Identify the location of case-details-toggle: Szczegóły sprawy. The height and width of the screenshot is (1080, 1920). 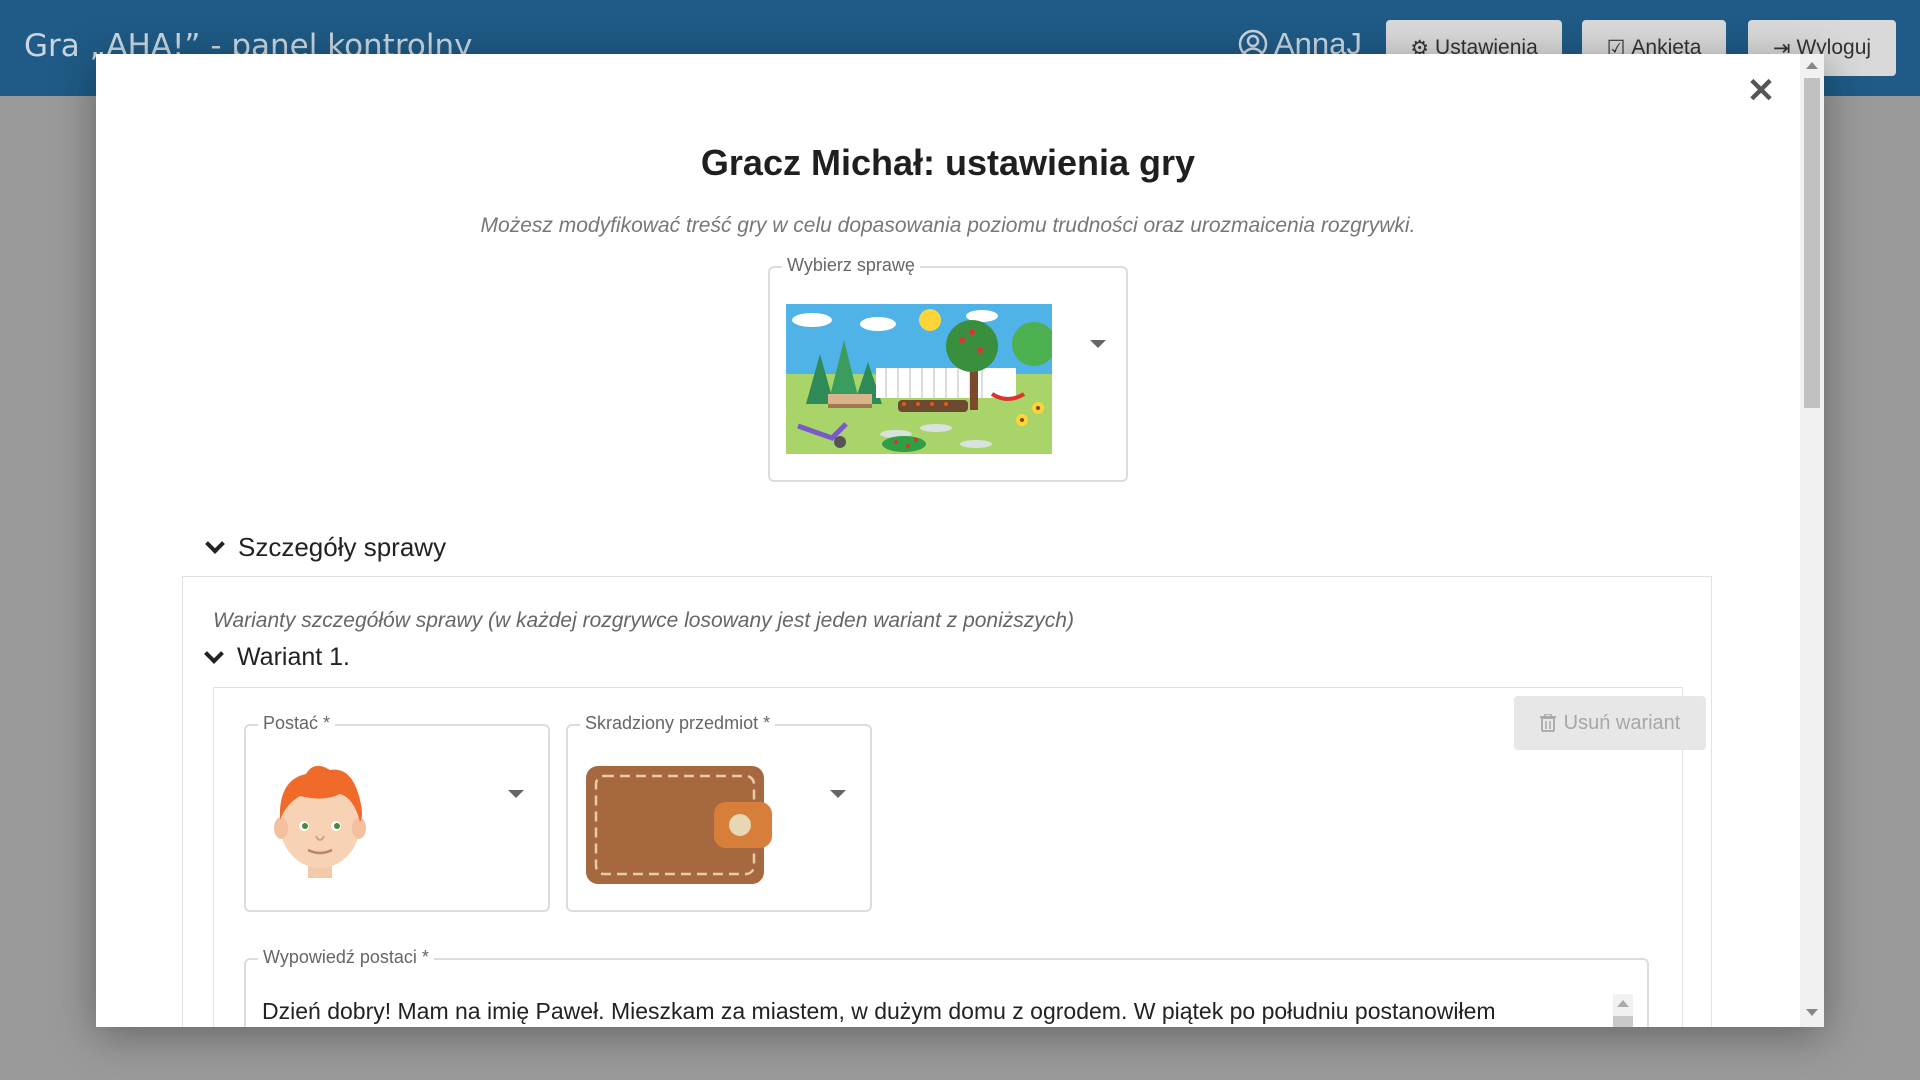
(326, 547).